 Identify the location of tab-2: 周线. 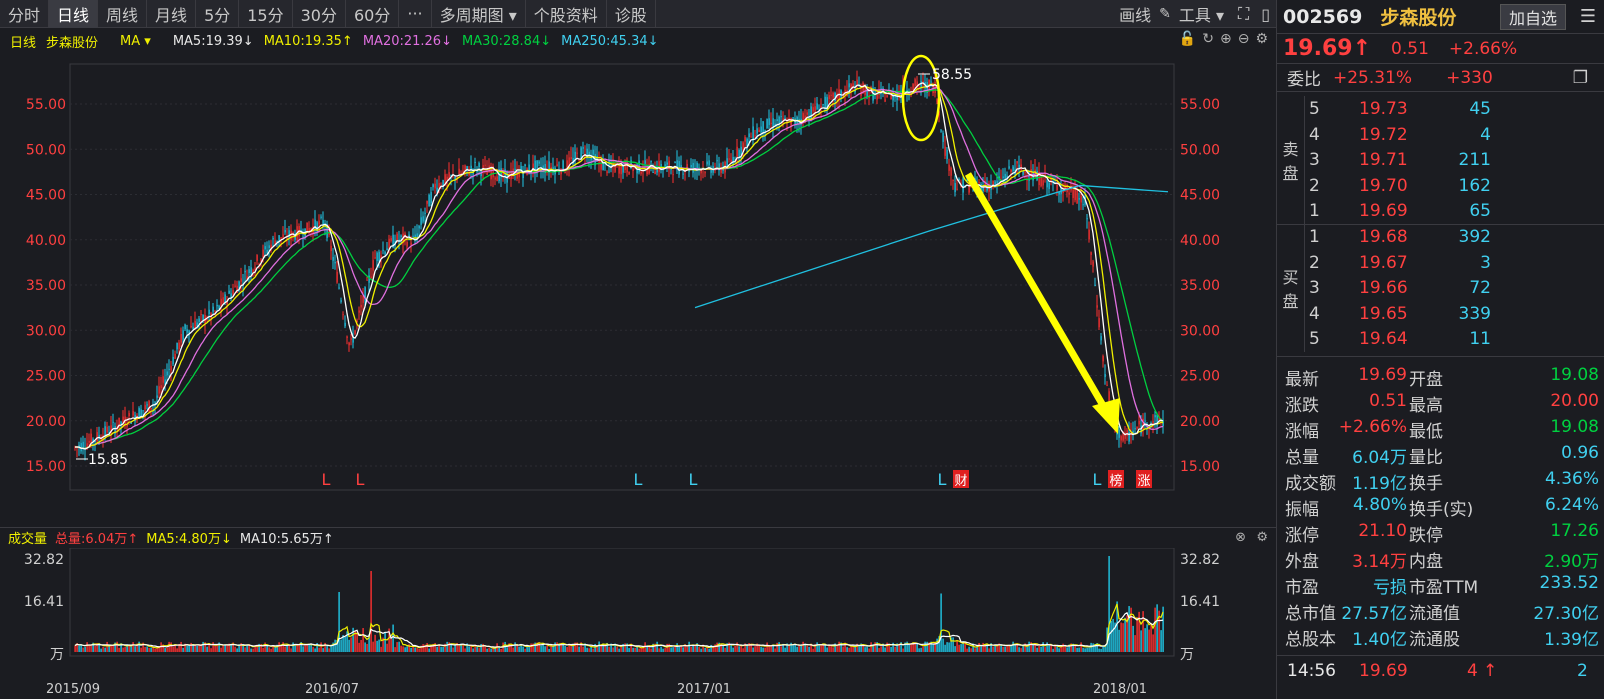
(123, 14).